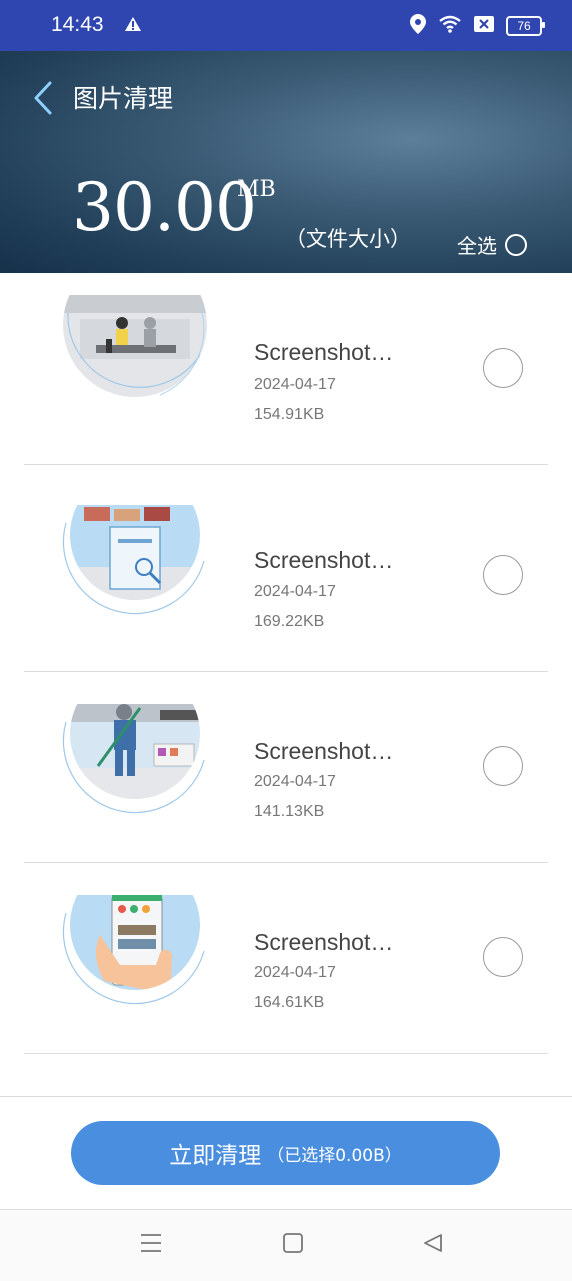  Describe the element at coordinates (289, 621) in the screenshot. I see `item-size: 169.22KB` at that location.